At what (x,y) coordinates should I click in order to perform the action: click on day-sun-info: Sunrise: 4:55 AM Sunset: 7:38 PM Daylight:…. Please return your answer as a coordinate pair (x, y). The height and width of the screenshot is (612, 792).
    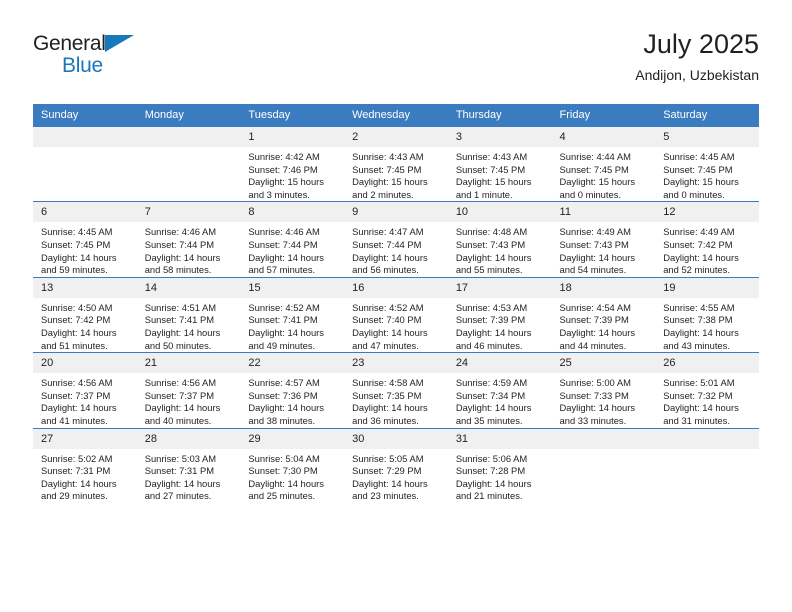
    Looking at the image, I should click on (707, 325).